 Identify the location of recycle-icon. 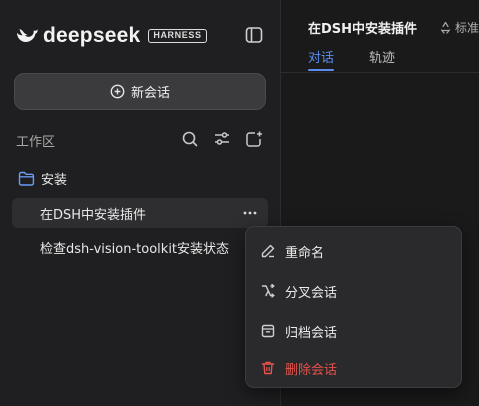
(445, 27).